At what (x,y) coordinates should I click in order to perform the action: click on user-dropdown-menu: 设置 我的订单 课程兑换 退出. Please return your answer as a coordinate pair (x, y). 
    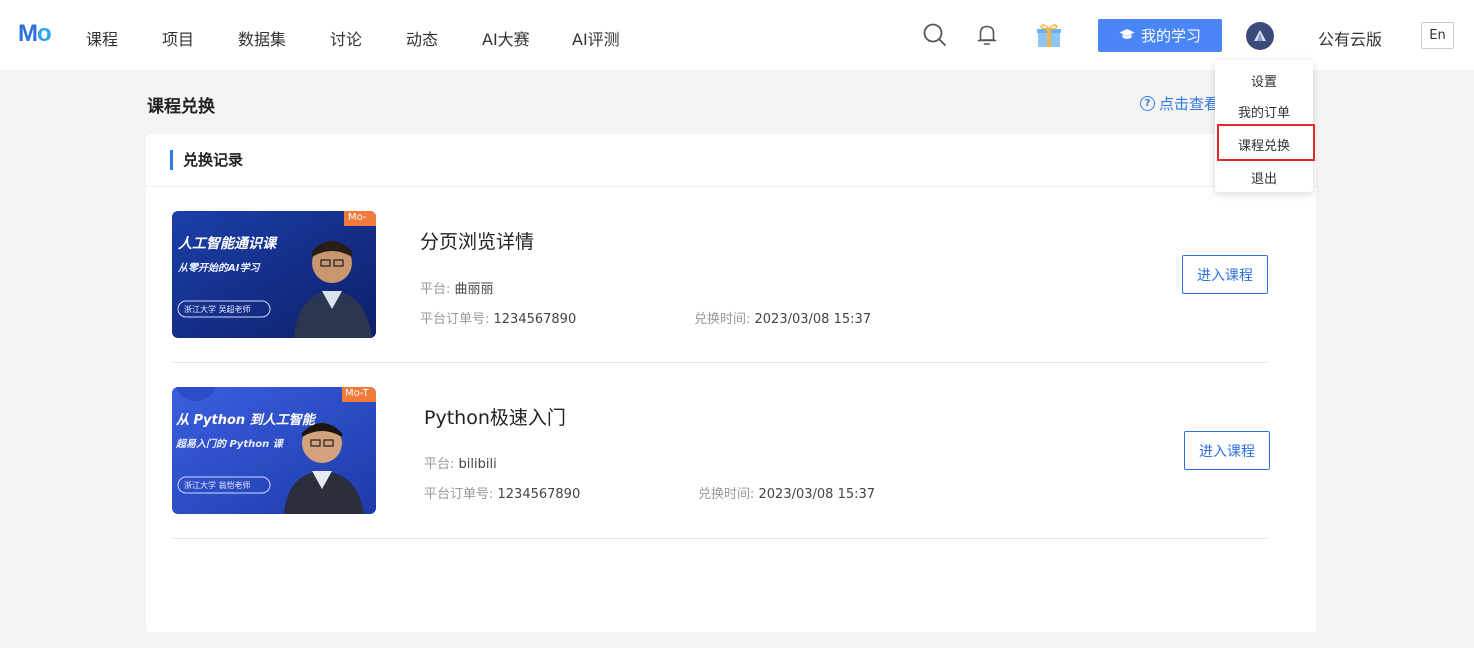
    Looking at the image, I should click on (1265, 126).